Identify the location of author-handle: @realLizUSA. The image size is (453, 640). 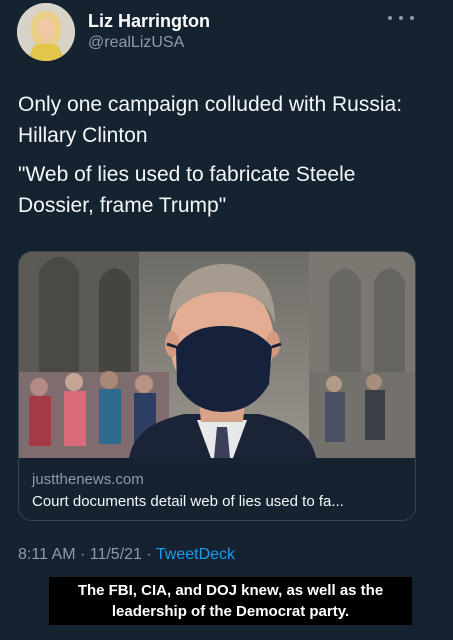
(136, 43).